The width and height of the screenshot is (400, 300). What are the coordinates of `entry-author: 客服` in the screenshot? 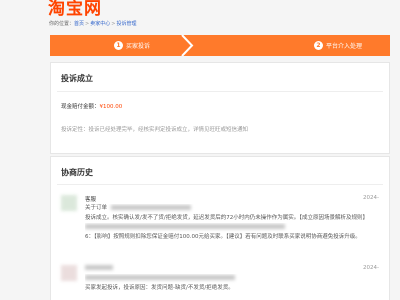 It's located at (91, 200).